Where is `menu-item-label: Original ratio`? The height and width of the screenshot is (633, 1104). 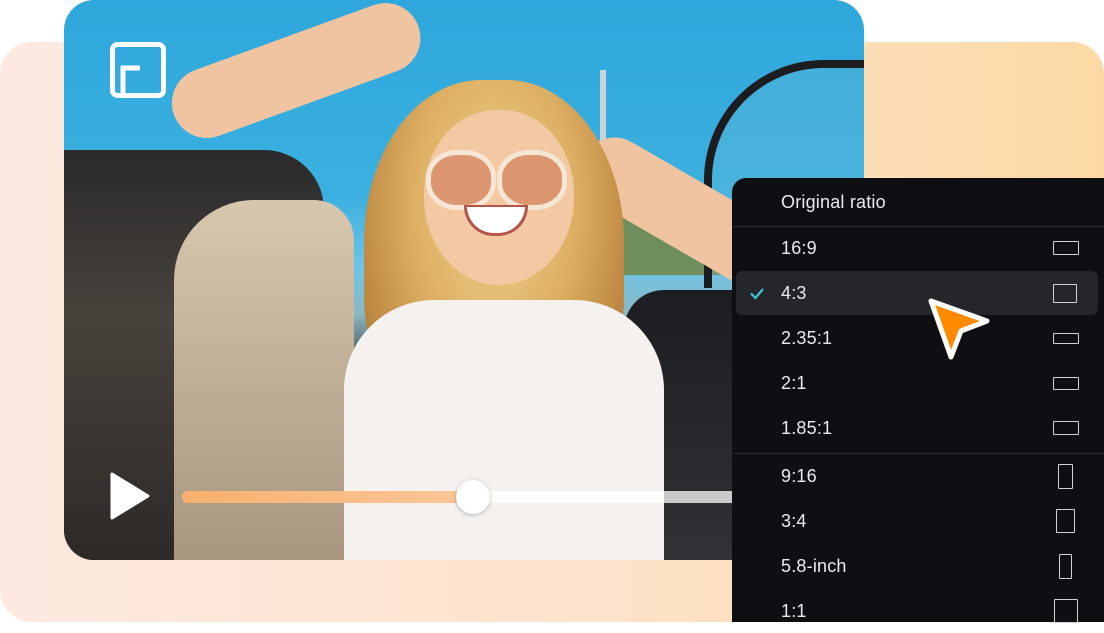 menu-item-label: Original ratio is located at coordinates (833, 201).